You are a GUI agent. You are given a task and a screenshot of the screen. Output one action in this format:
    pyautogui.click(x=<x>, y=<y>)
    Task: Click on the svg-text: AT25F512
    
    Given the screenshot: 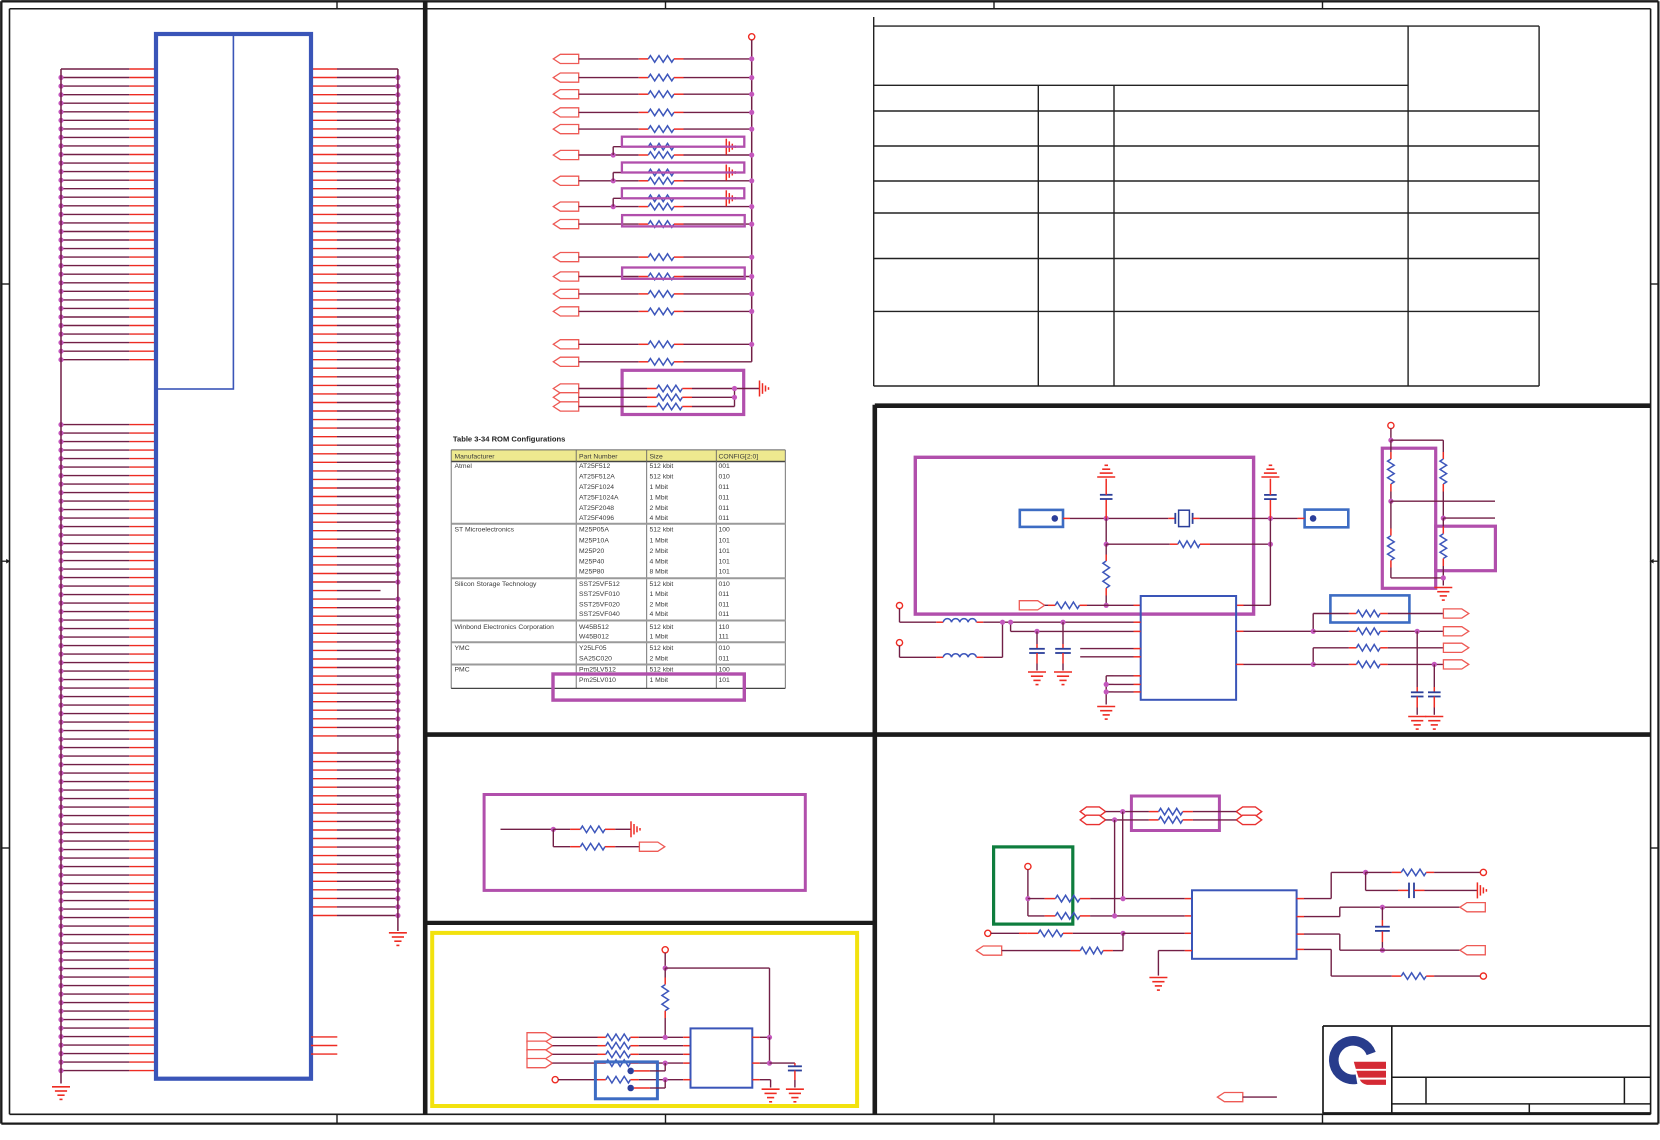 What is the action you would take?
    pyautogui.click(x=594, y=466)
    